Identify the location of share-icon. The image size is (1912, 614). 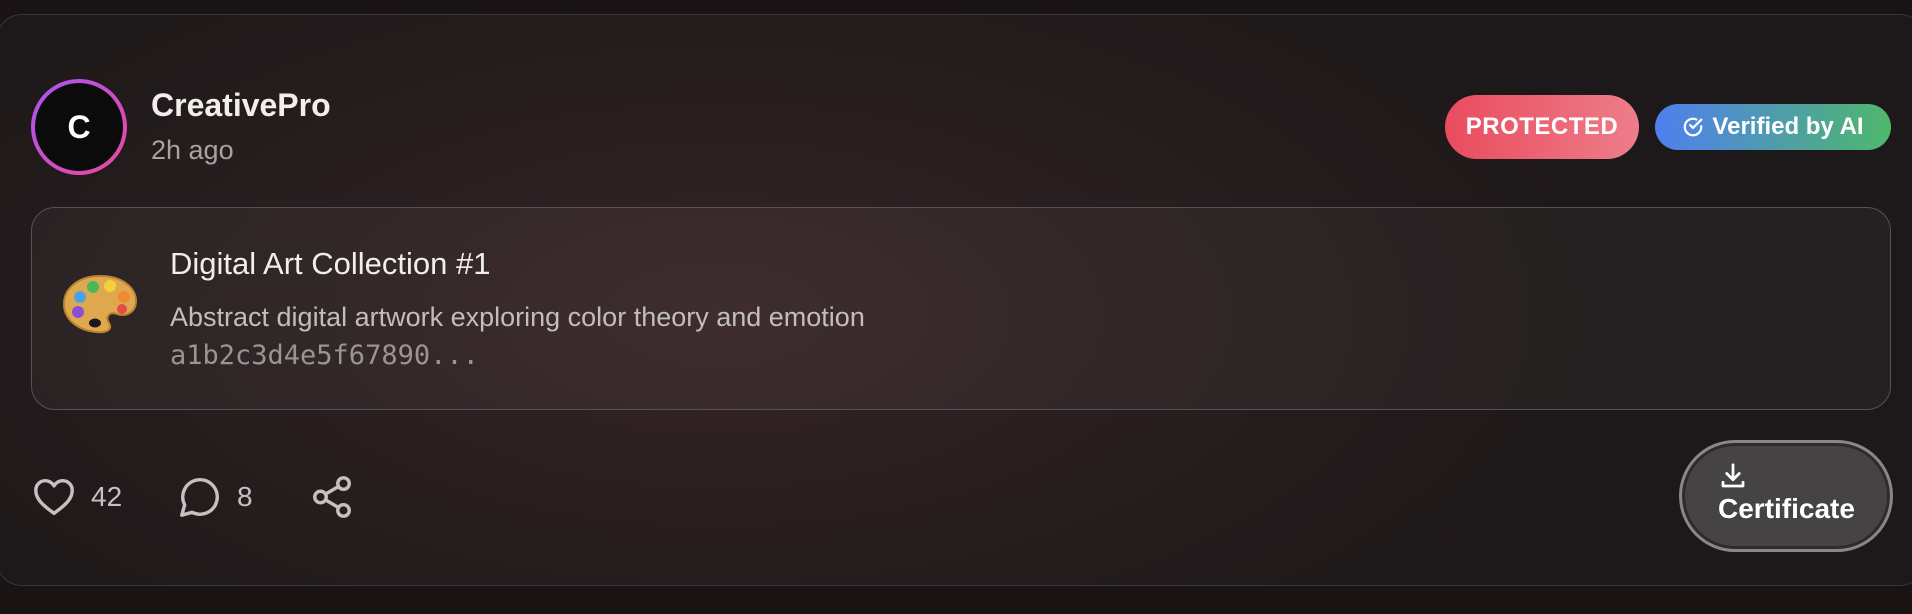
(332, 497).